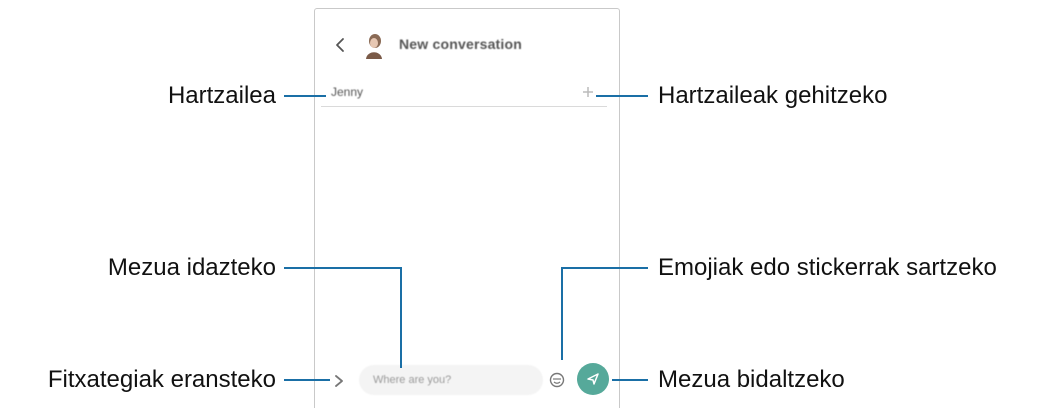 The height and width of the screenshot is (408, 1045). Describe the element at coordinates (451, 380) in the screenshot. I see `message-input: Where are you?` at that location.